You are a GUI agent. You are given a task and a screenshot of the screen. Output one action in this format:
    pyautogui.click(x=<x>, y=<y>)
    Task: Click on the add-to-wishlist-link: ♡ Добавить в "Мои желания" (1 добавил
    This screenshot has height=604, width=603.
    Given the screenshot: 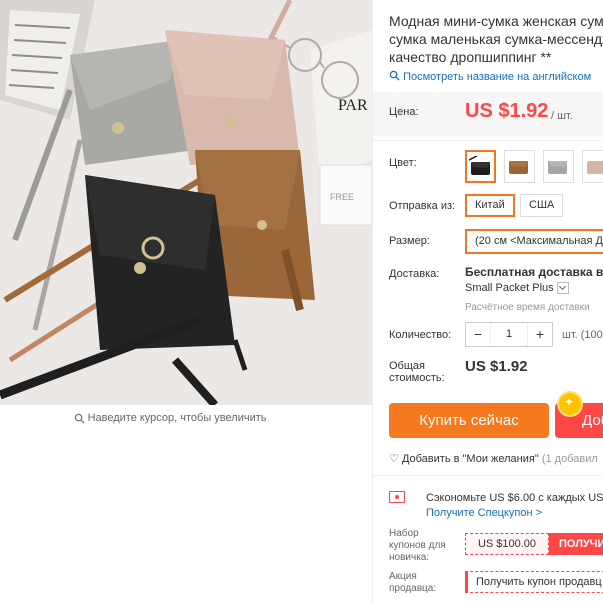 What is the action you would take?
    pyautogui.click(x=493, y=458)
    